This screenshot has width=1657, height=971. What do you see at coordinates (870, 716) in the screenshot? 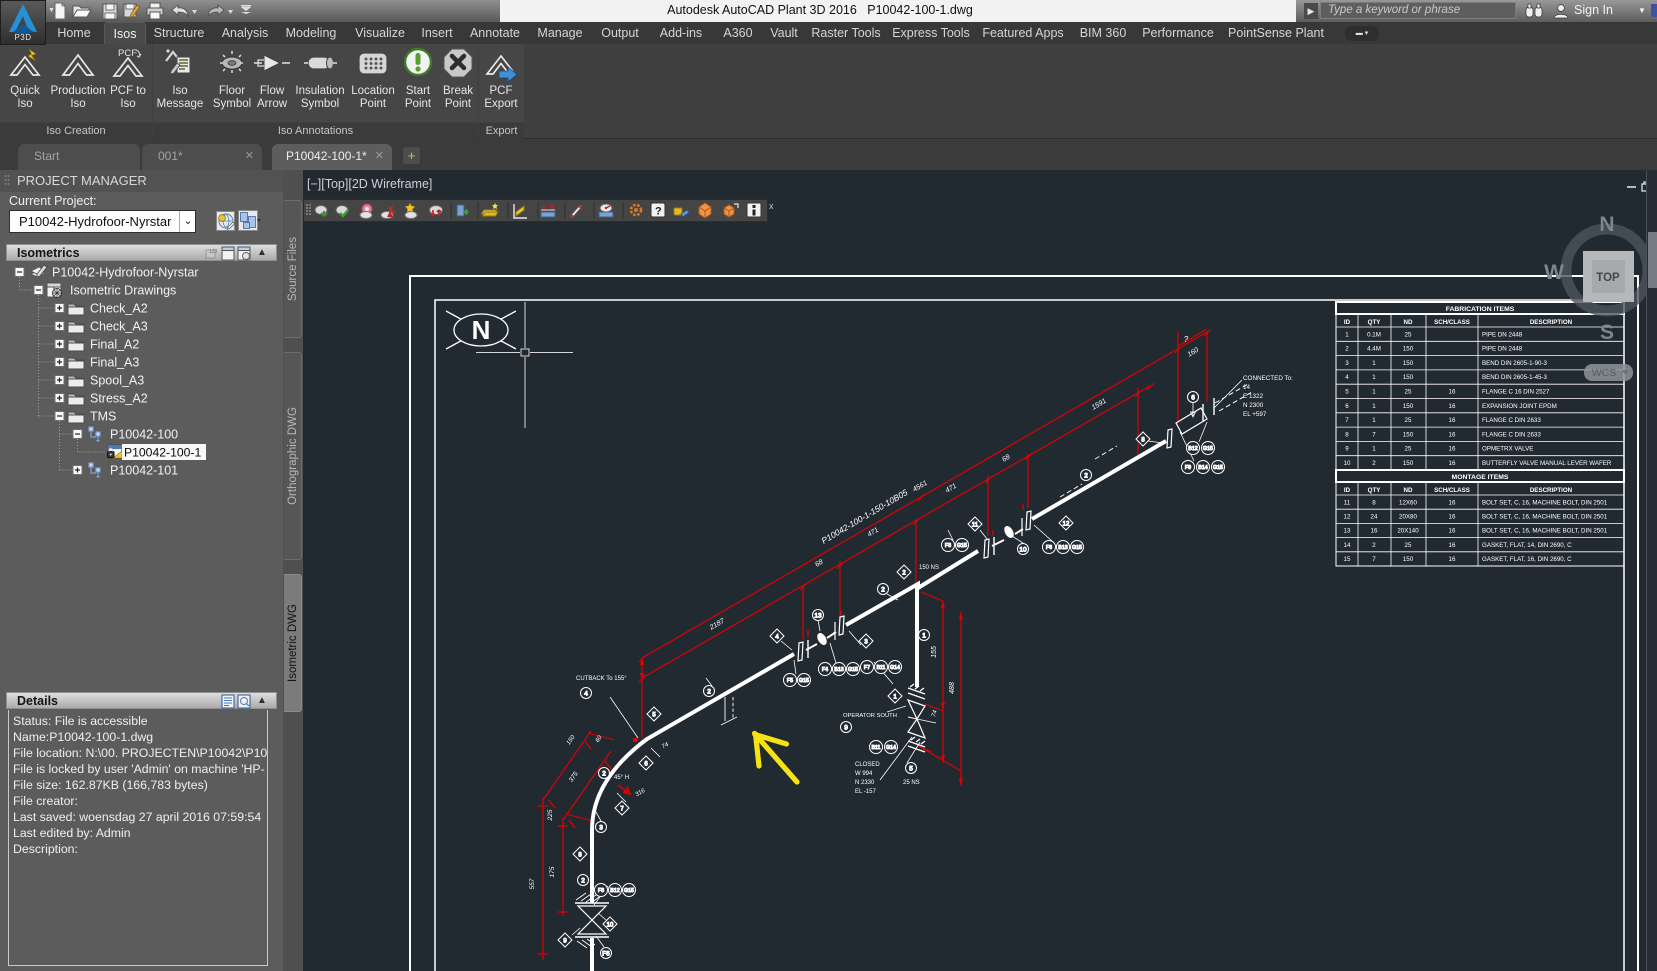
I see `svg-text: OPERATOR SOUTH` at bounding box center [870, 716].